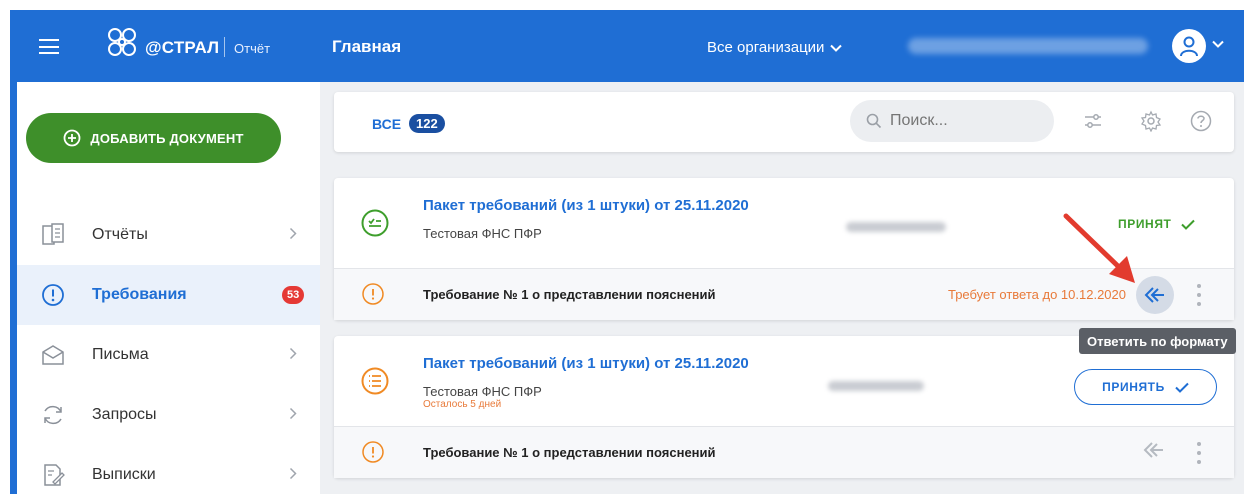  I want to click on avatar, so click(1189, 46).